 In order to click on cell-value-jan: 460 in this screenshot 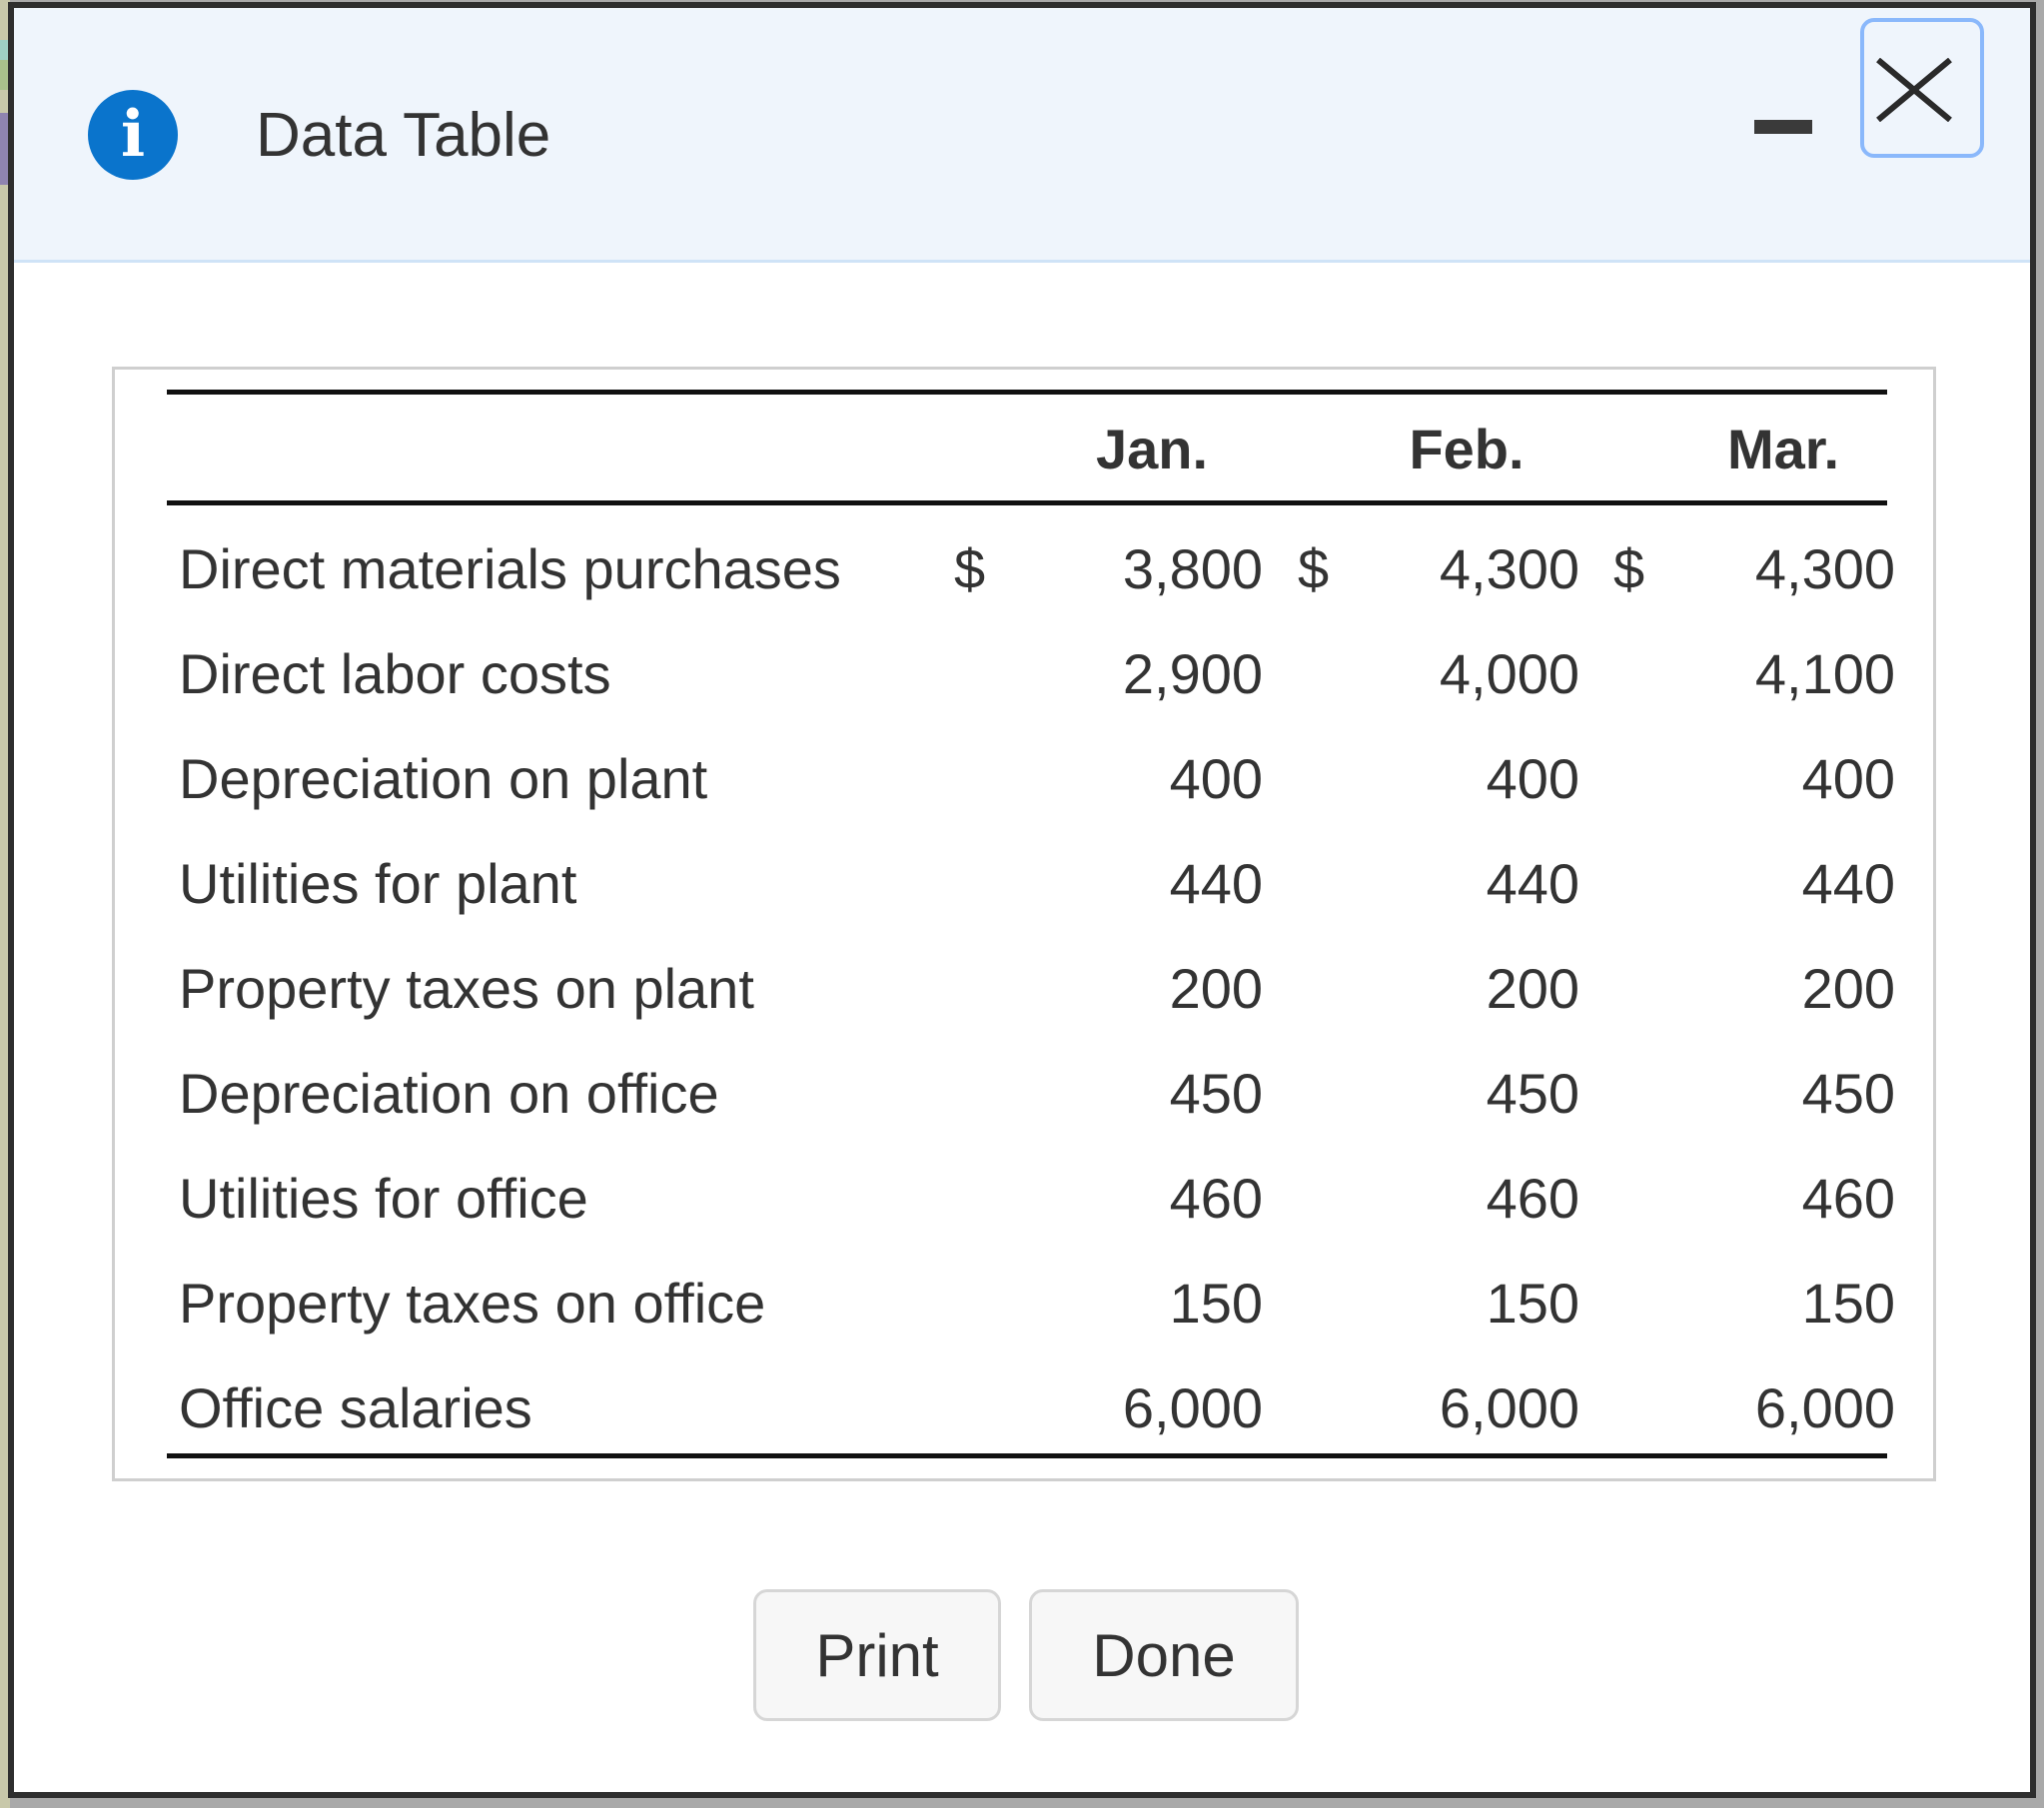, I will do `click(1216, 1198)`.